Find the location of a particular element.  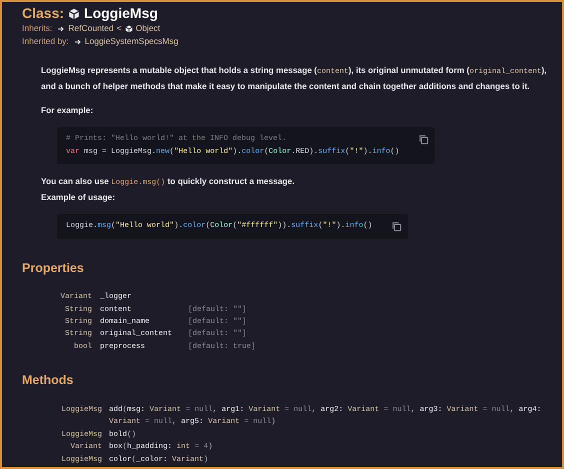

class-link: LoggieSystemSpecsMsg is located at coordinates (131, 41).